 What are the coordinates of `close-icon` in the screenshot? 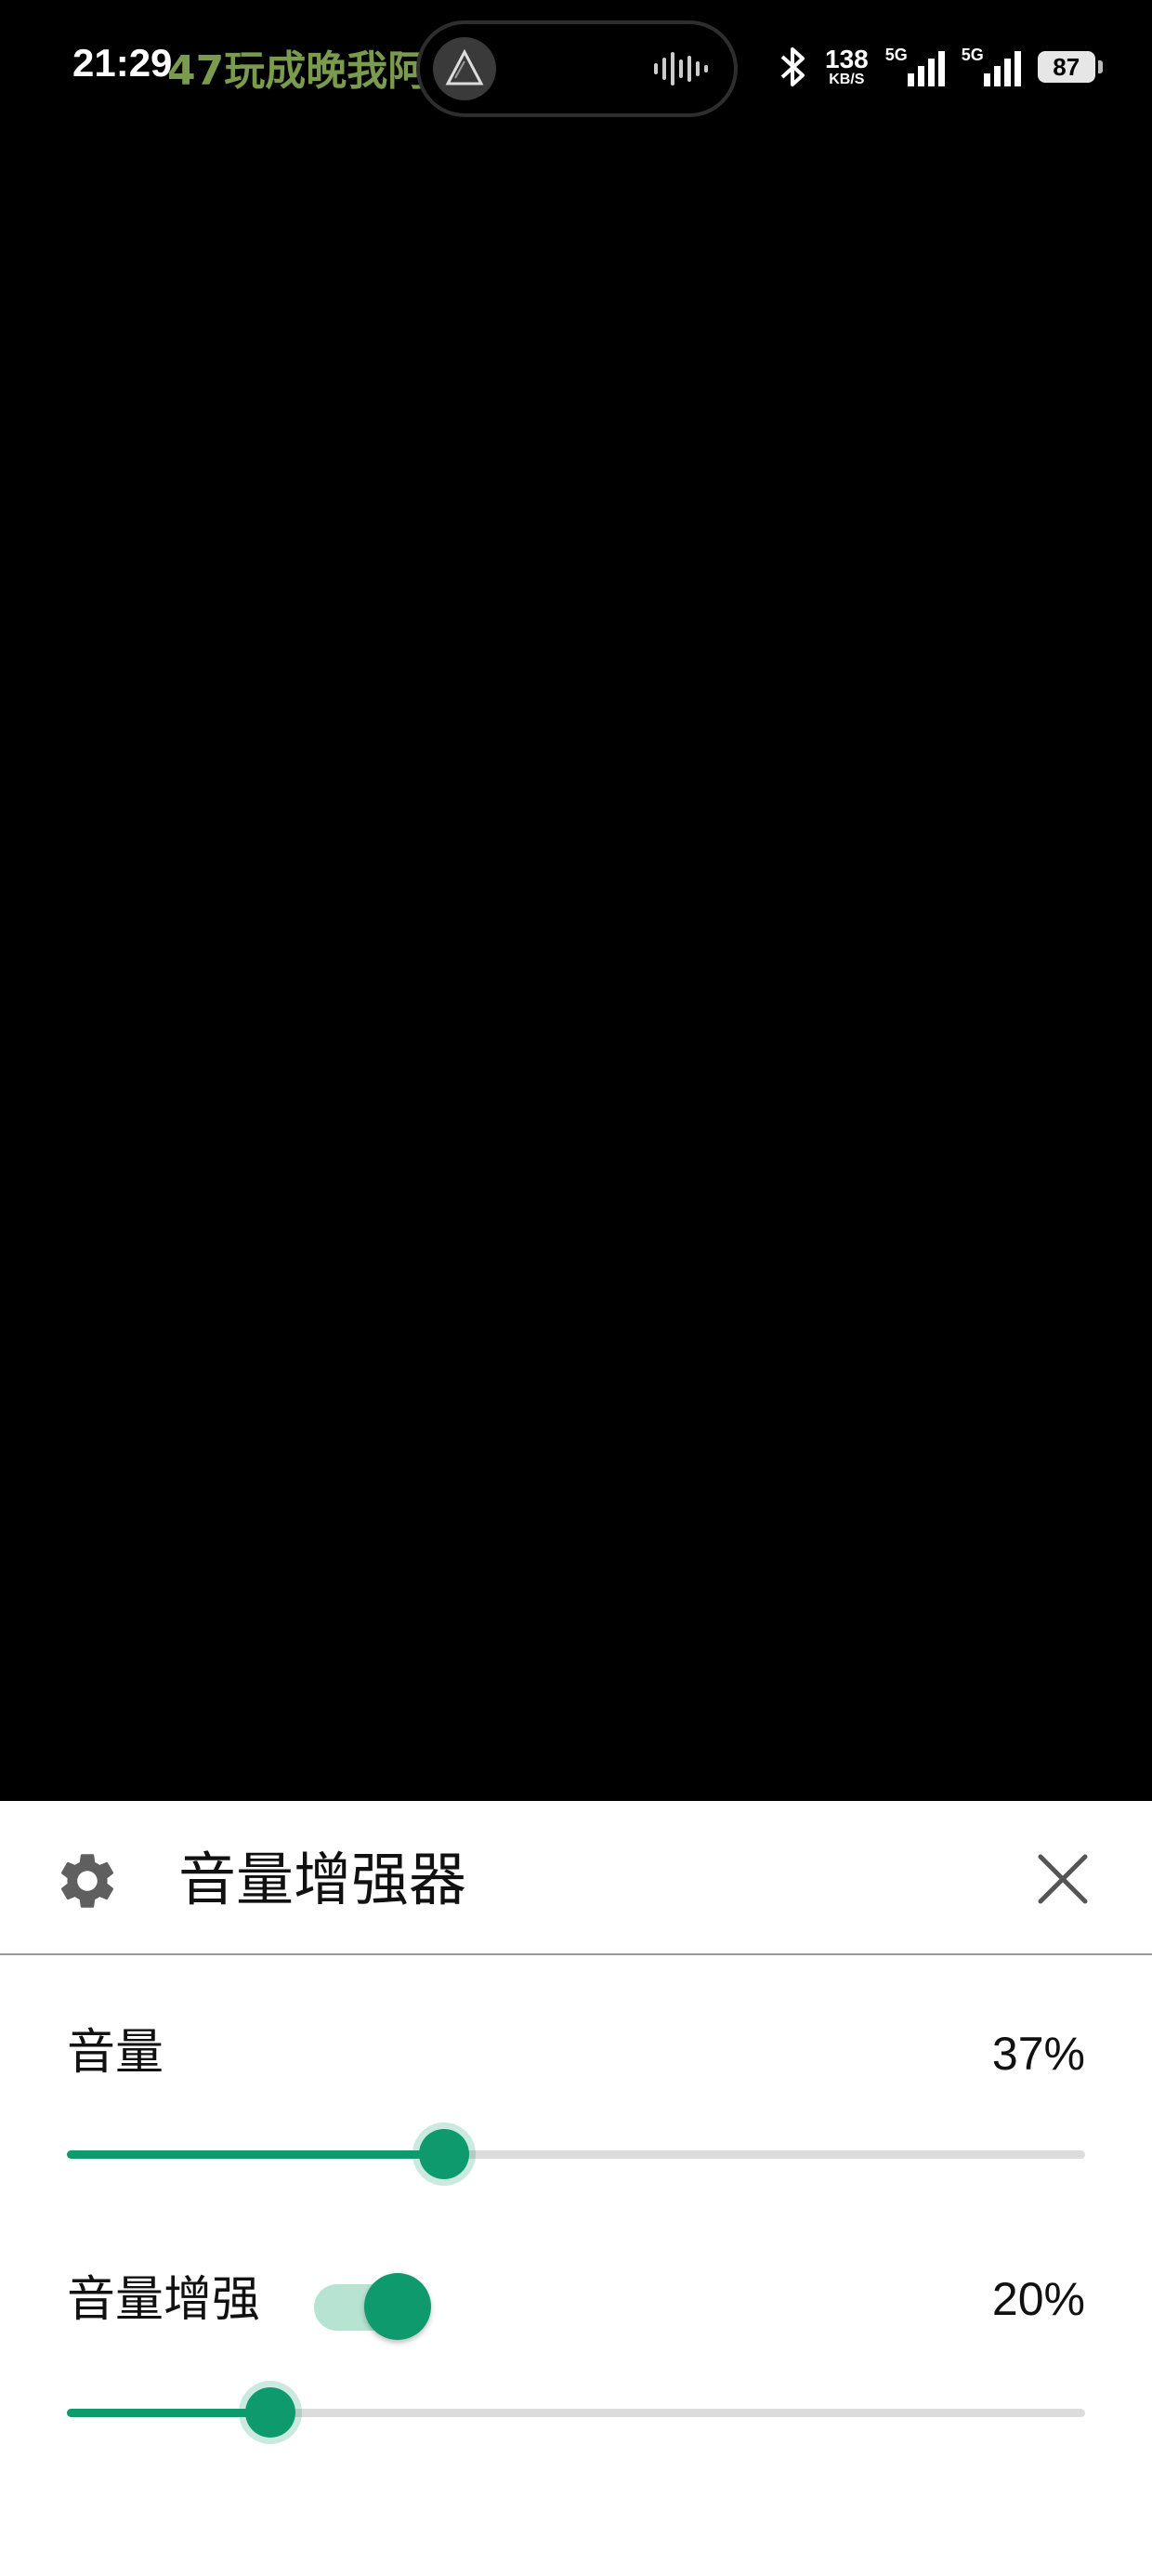 It's located at (1063, 1879).